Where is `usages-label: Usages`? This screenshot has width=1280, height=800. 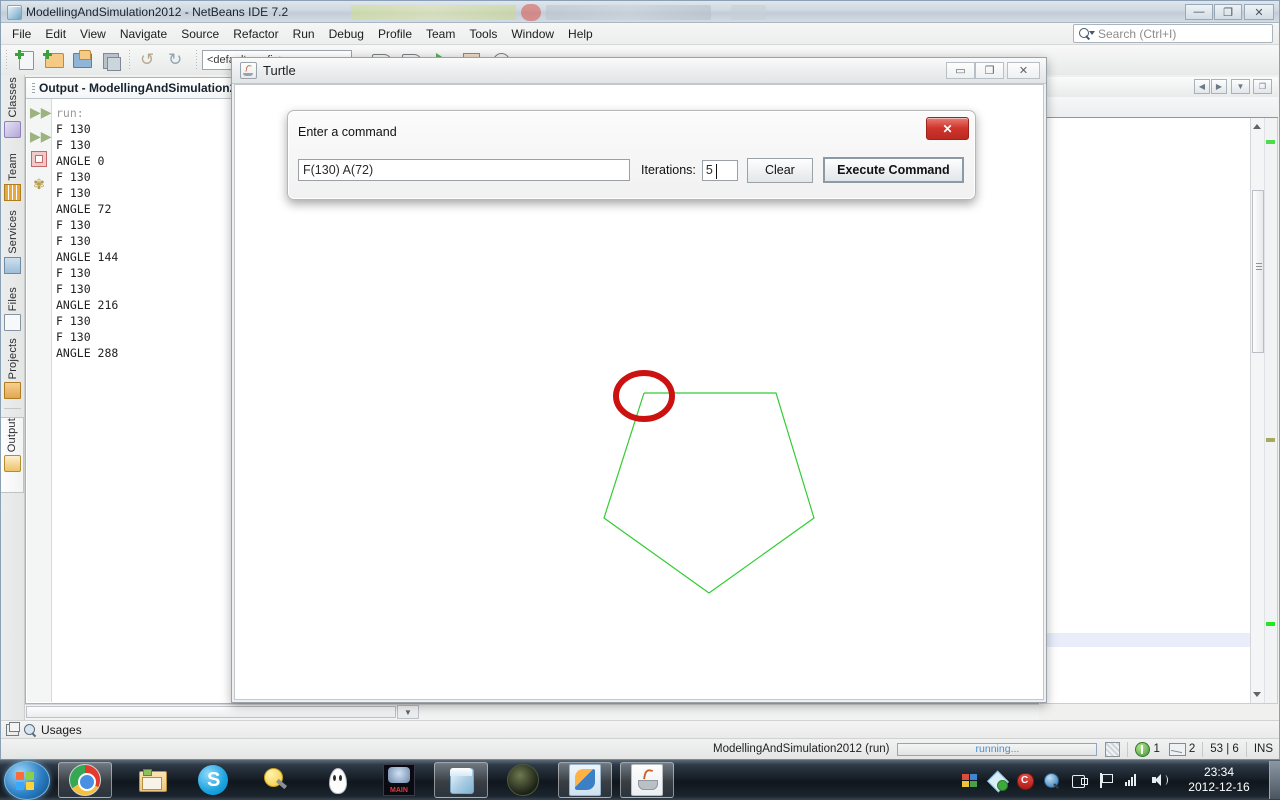 usages-label: Usages is located at coordinates (61, 730).